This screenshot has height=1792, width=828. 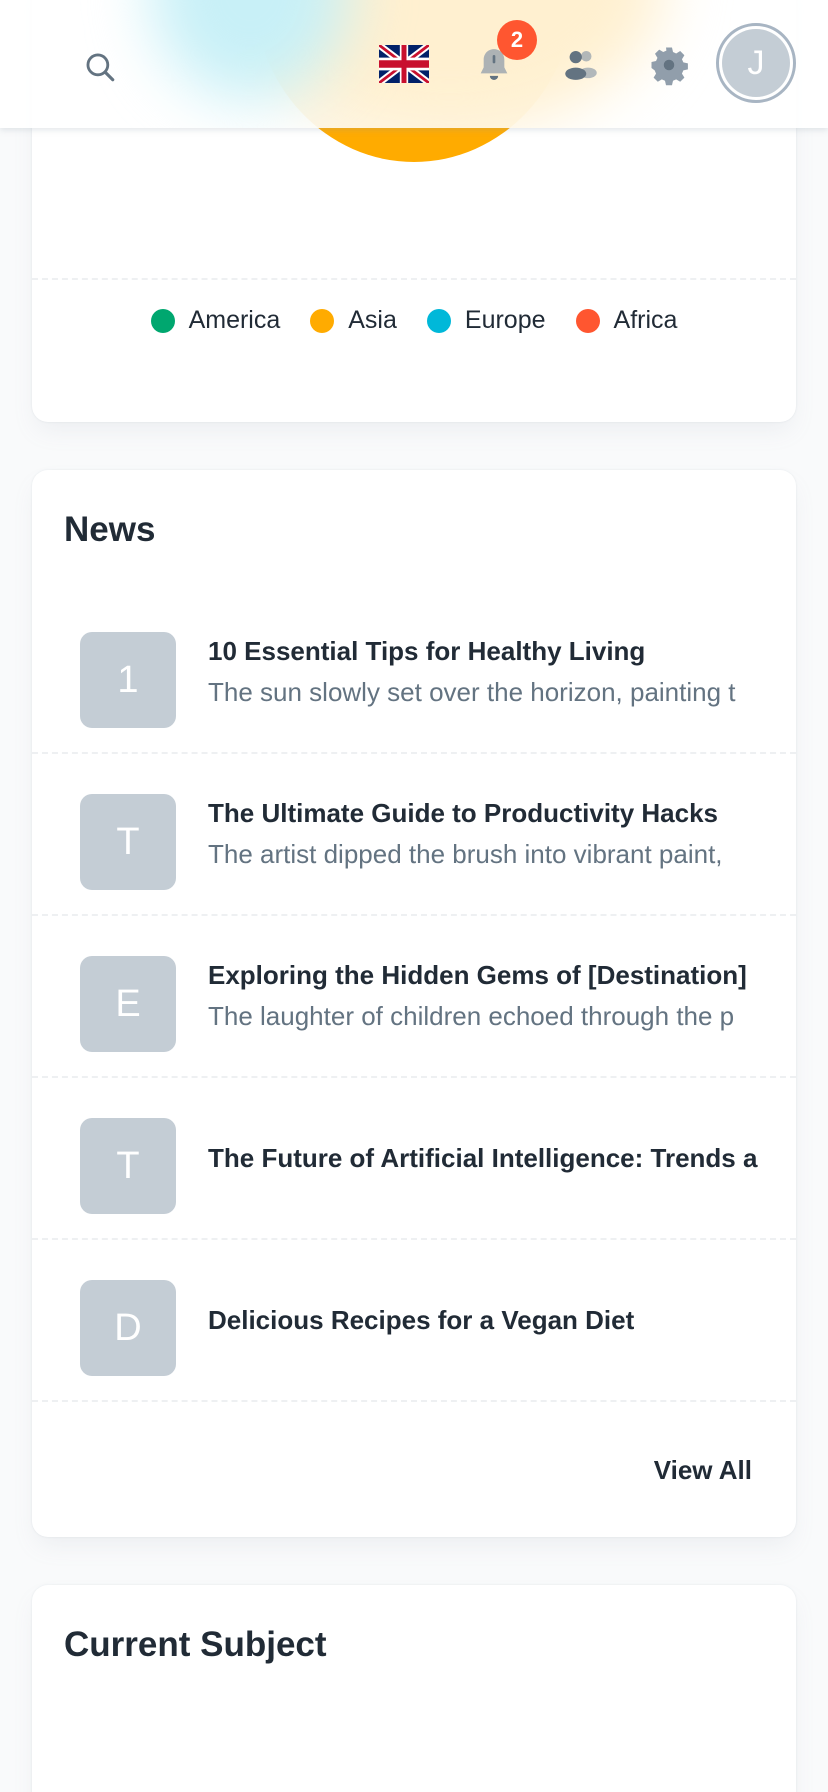 I want to click on legend-label: Asia, so click(x=372, y=320).